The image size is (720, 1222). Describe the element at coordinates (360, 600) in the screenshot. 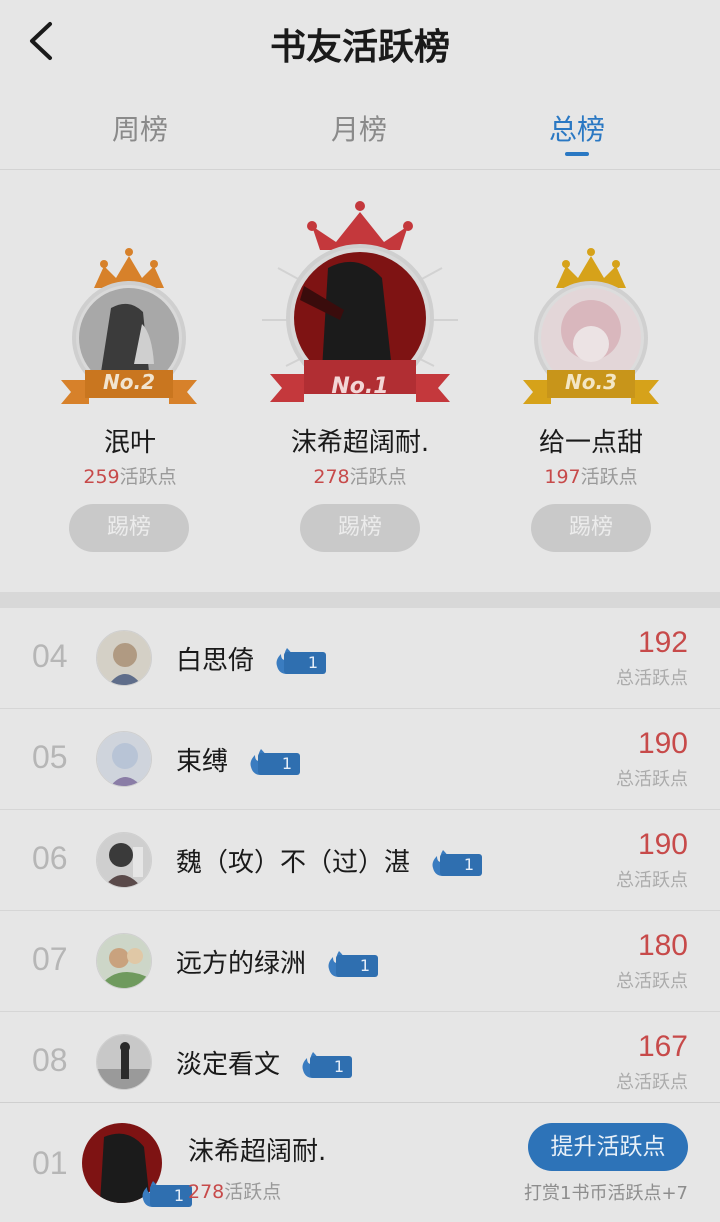

I see `section-divider` at that location.